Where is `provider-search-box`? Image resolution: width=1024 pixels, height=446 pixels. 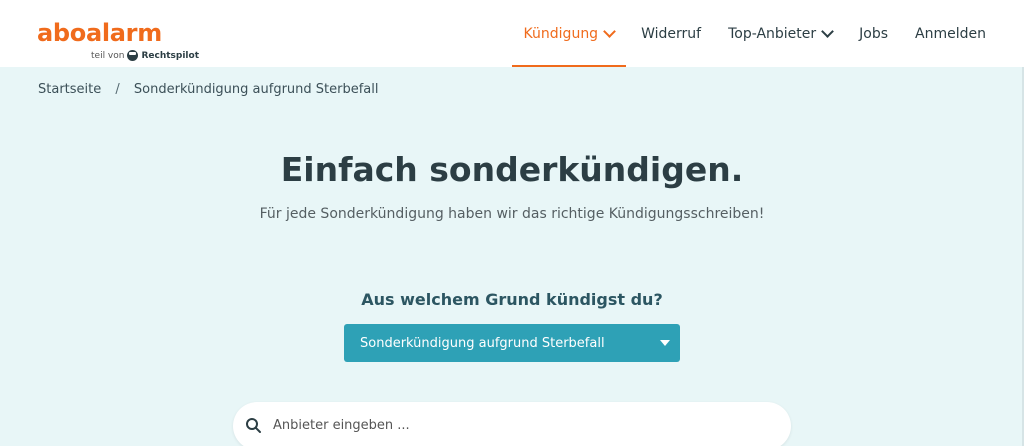 provider-search-box is located at coordinates (512, 424).